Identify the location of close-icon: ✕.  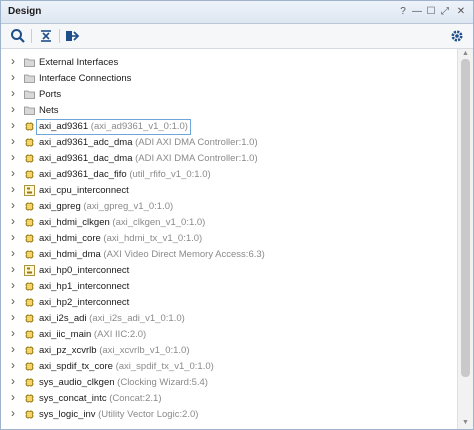
(461, 11).